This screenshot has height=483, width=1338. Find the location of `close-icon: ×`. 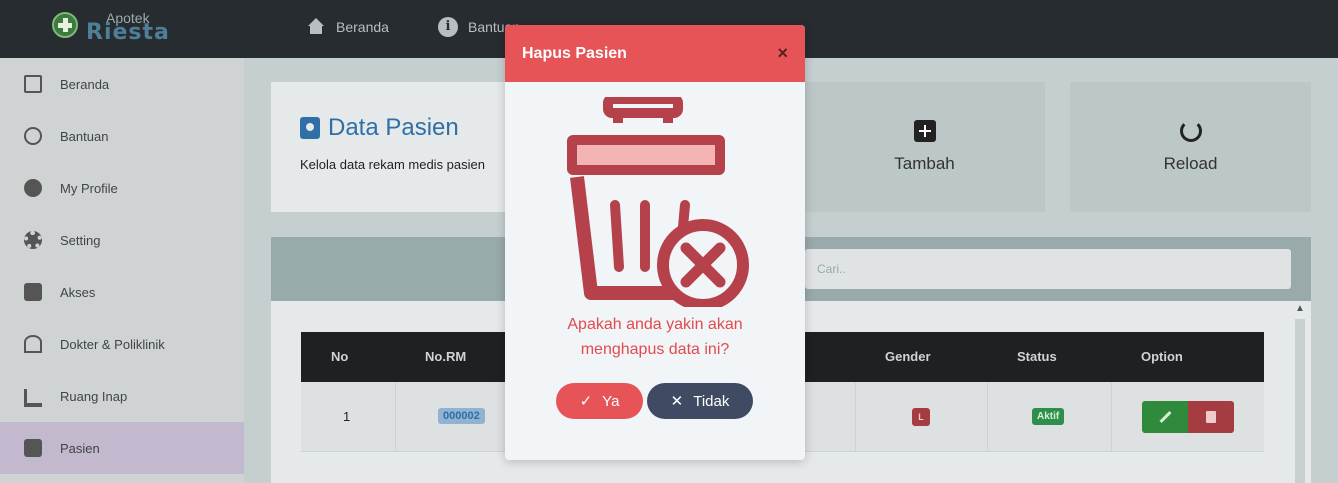

close-icon: × is located at coordinates (782, 53).